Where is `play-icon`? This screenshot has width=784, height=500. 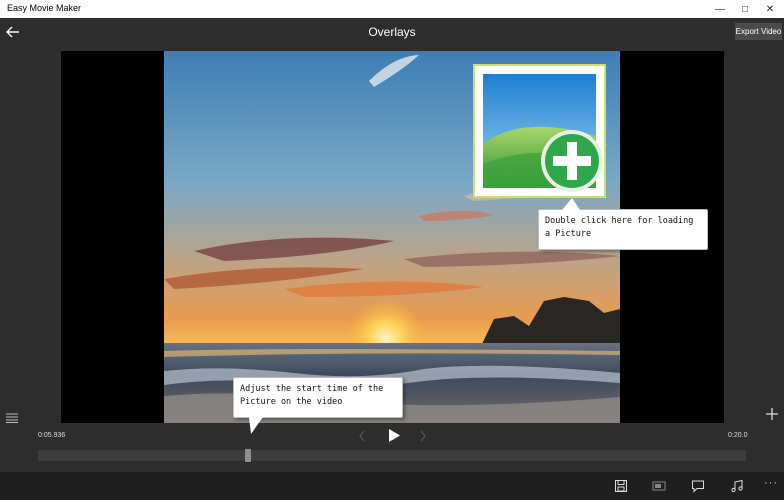
play-icon is located at coordinates (394, 435).